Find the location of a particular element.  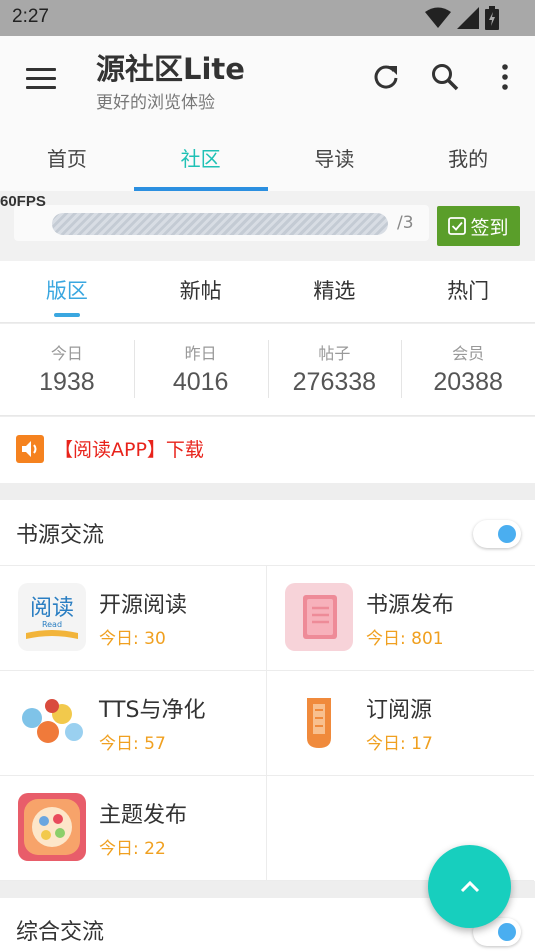

forum-name: 开源阅读 is located at coordinates (143, 605).